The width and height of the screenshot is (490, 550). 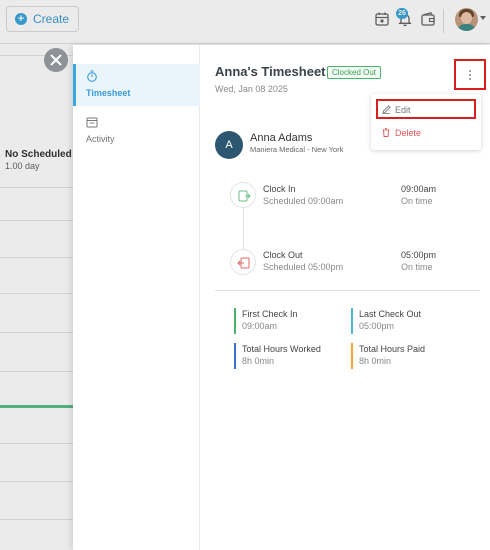 What do you see at coordinates (281, 349) in the screenshot?
I see `stat-label: Total Hours Worked` at bounding box center [281, 349].